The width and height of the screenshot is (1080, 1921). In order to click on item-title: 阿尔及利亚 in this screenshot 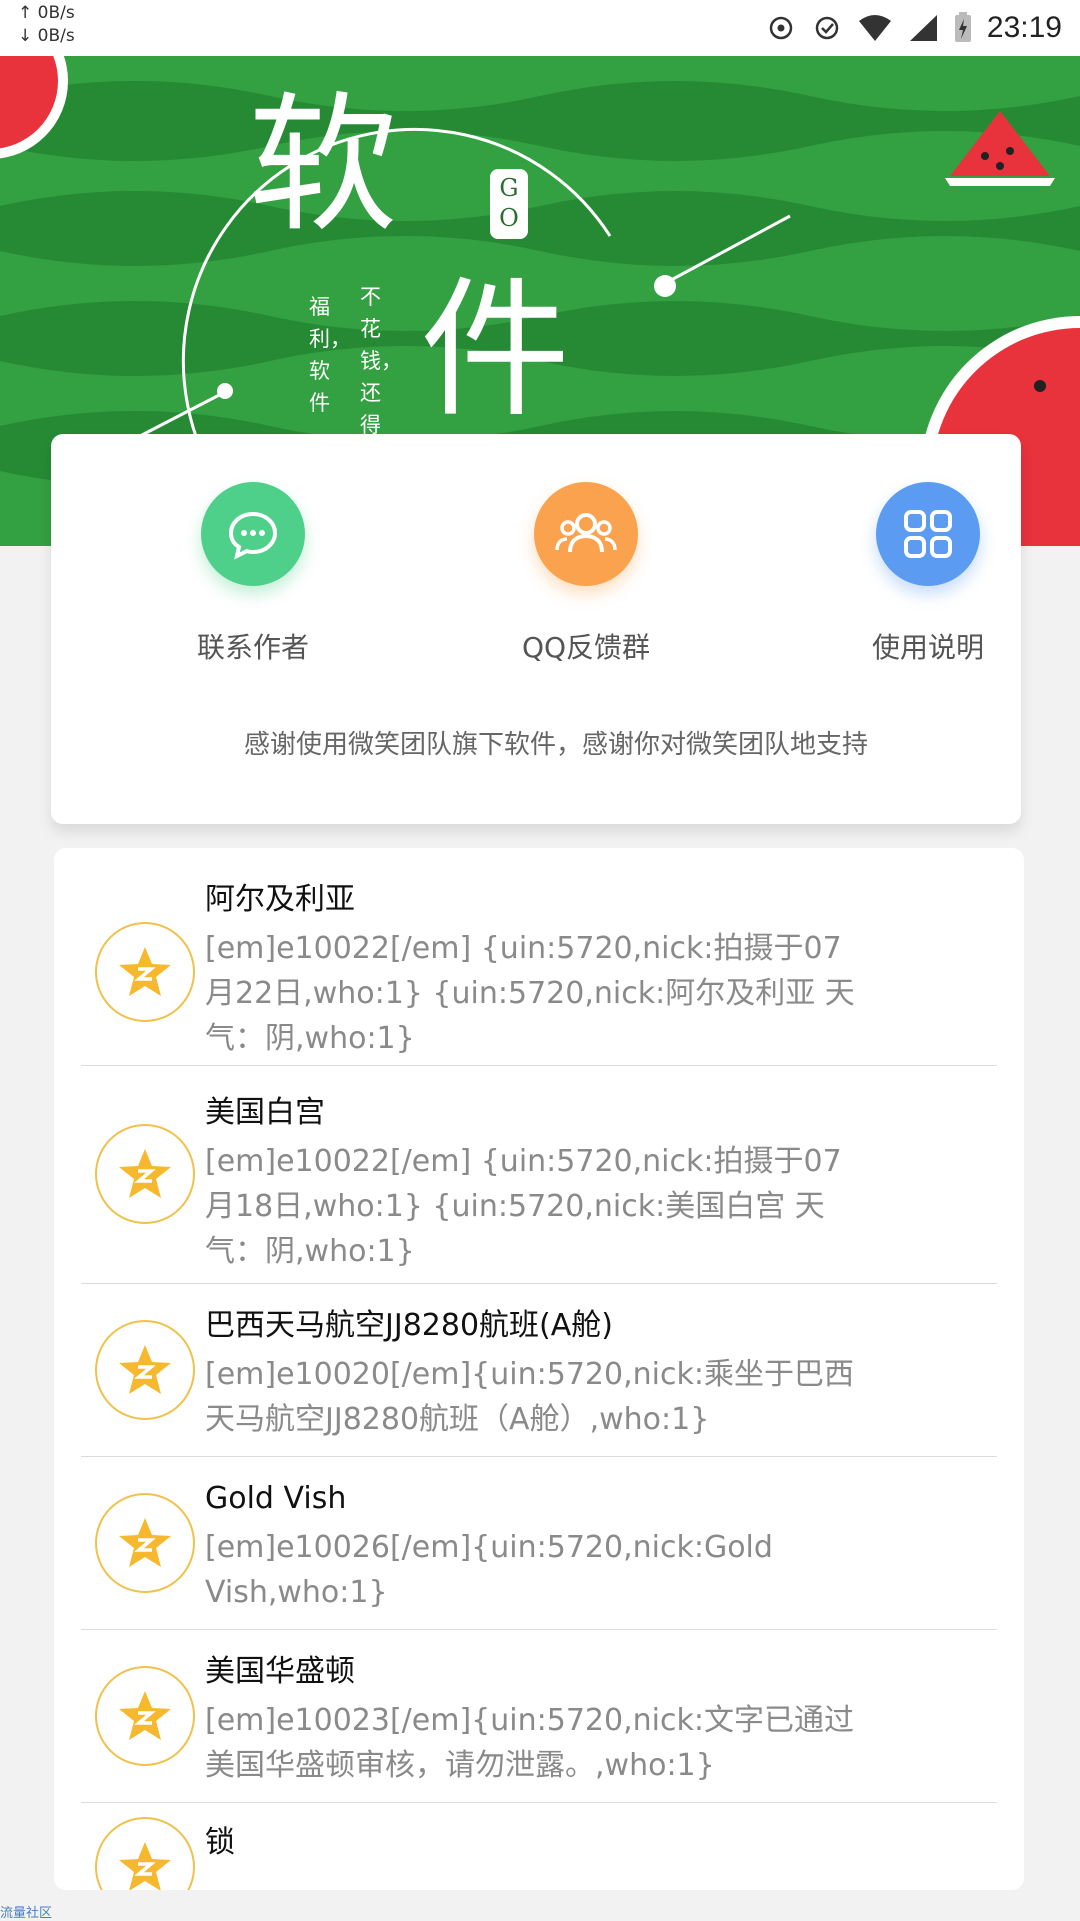, I will do `click(280, 899)`.